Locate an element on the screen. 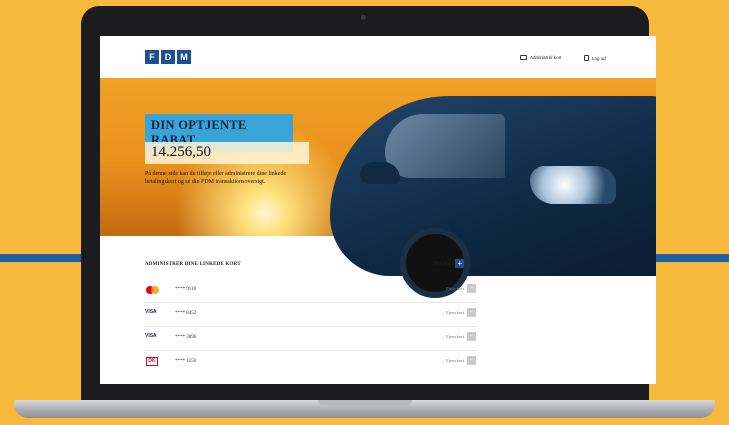 The width and height of the screenshot is (729, 425). car-window is located at coordinates (445, 146).